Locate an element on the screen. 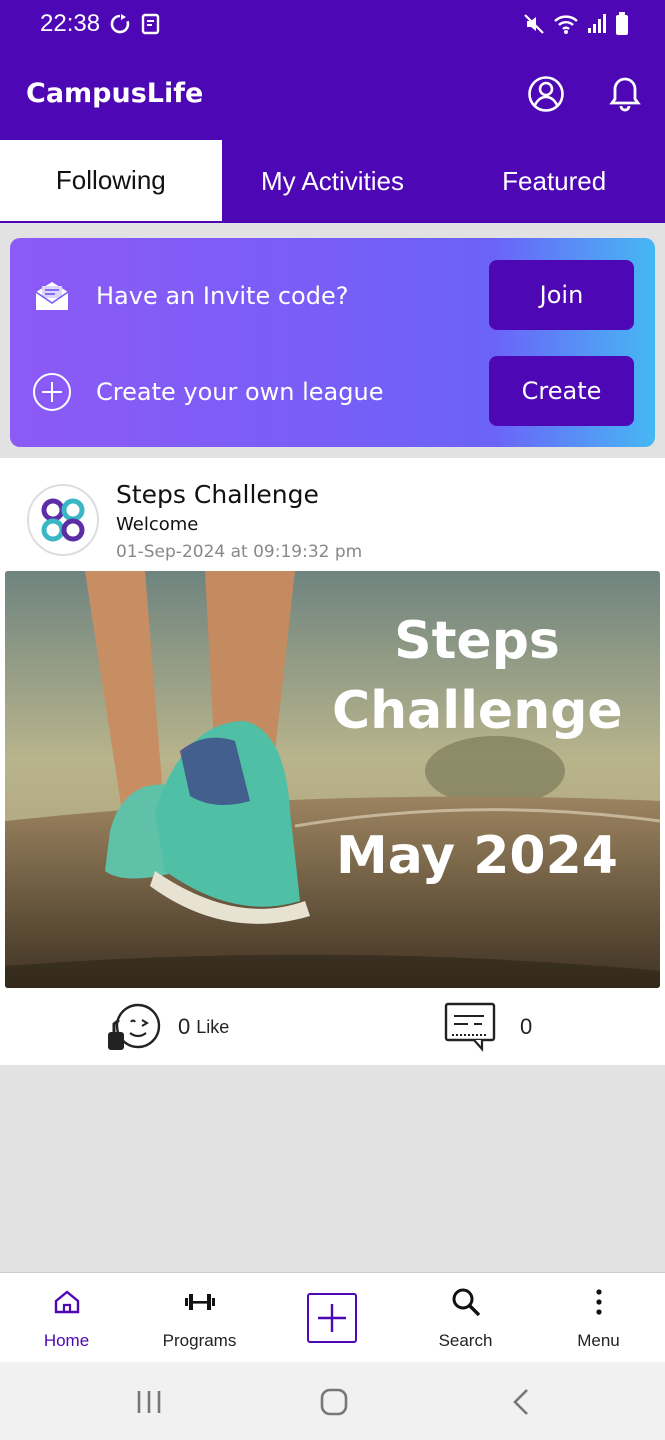 The width and height of the screenshot is (665, 1440). status-icons-left is located at coordinates (135, 24).